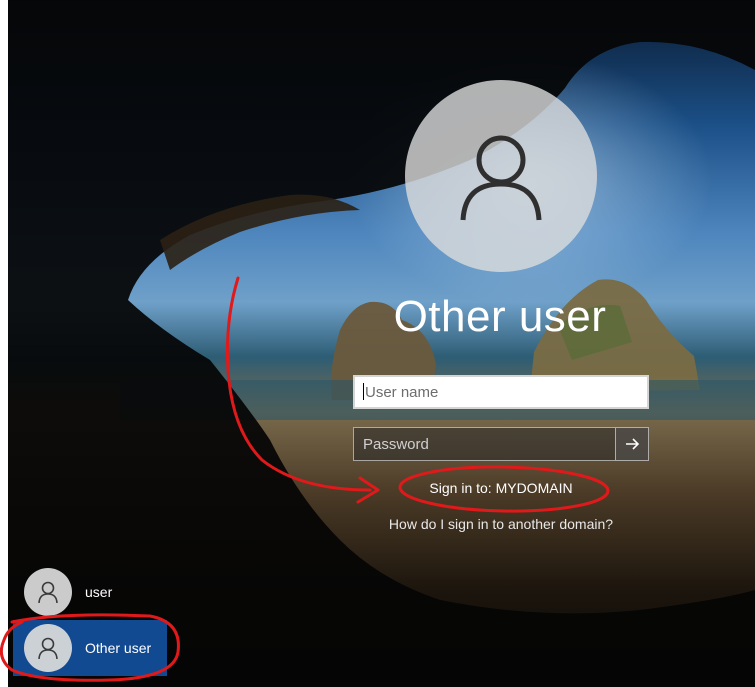 The height and width of the screenshot is (687, 755). What do you see at coordinates (118, 648) in the screenshot?
I see `user-tile-label: Other user` at bounding box center [118, 648].